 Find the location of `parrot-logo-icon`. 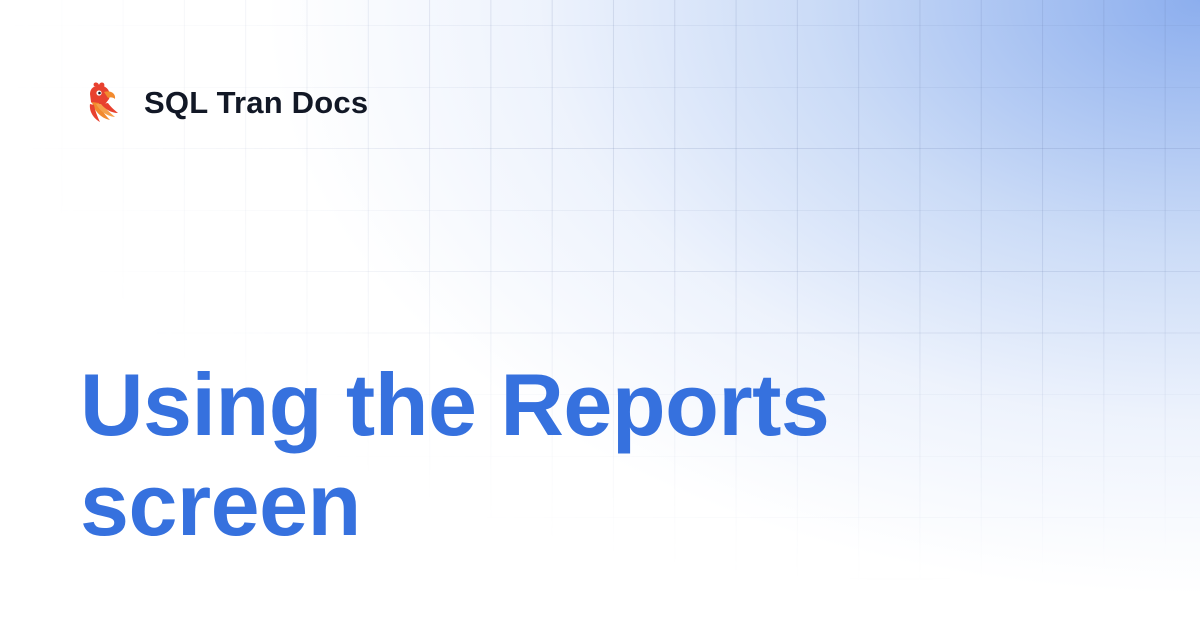

parrot-logo-icon is located at coordinates (103, 102).